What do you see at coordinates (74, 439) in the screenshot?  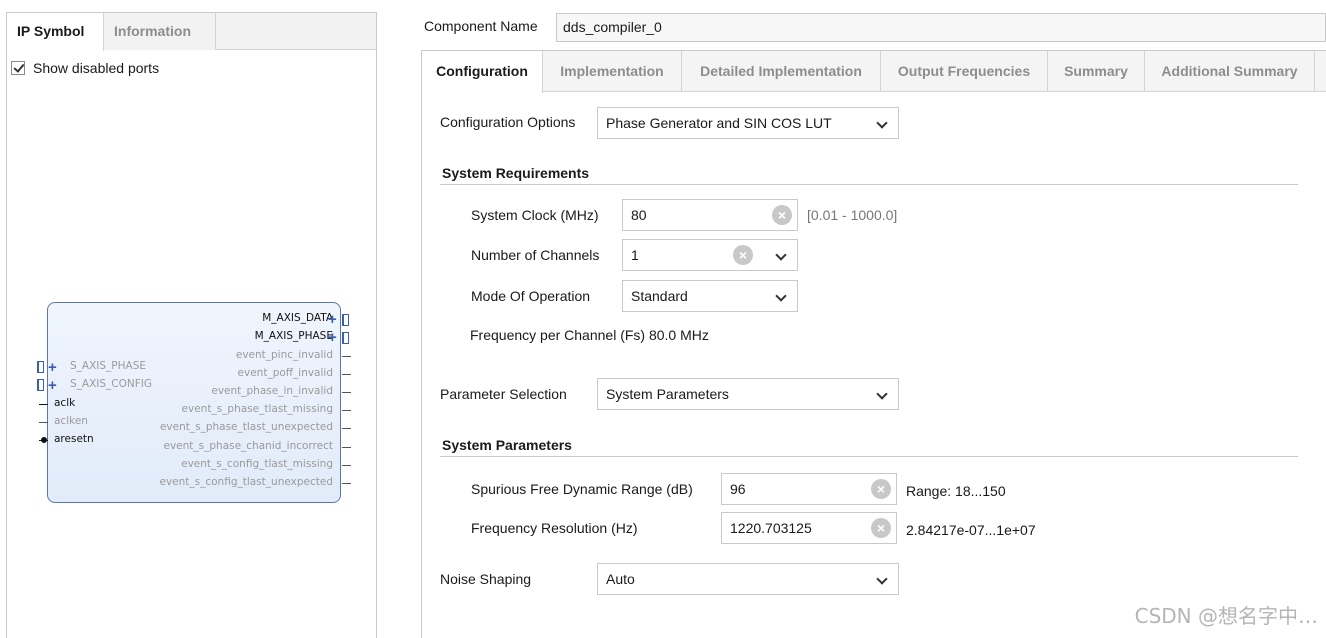 I see `port-aresetn: aresetn` at bounding box center [74, 439].